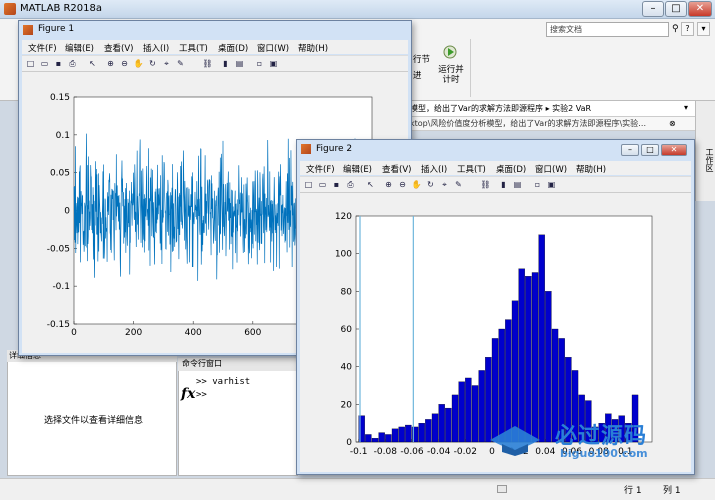 The height and width of the screenshot is (500, 715). What do you see at coordinates (306, 149) in the screenshot?
I see `figure-logo-icon` at bounding box center [306, 149].